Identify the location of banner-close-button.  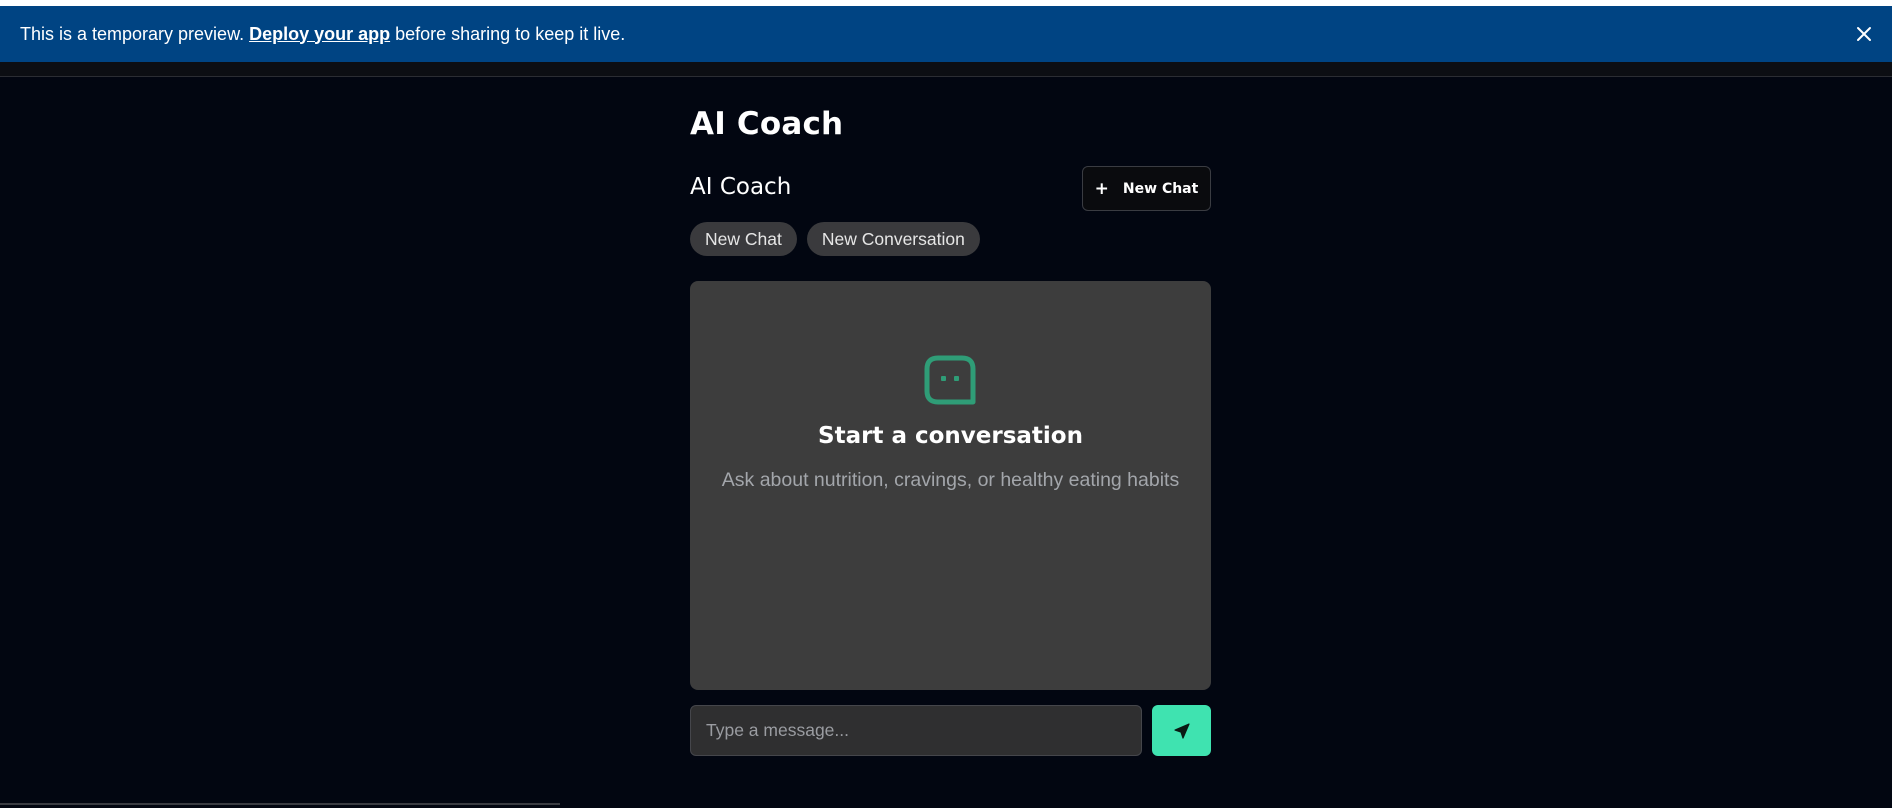
(1864, 34).